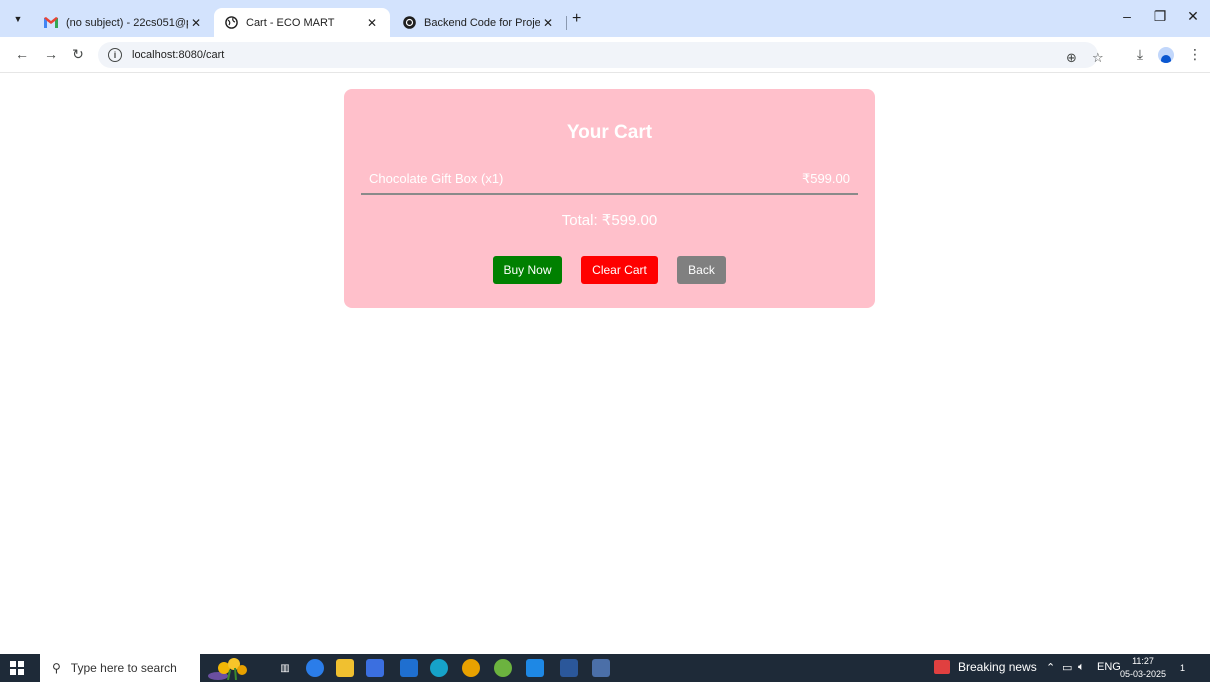 The width and height of the screenshot is (1210, 682). What do you see at coordinates (409, 668) in the screenshot?
I see `outlook-icon` at bounding box center [409, 668].